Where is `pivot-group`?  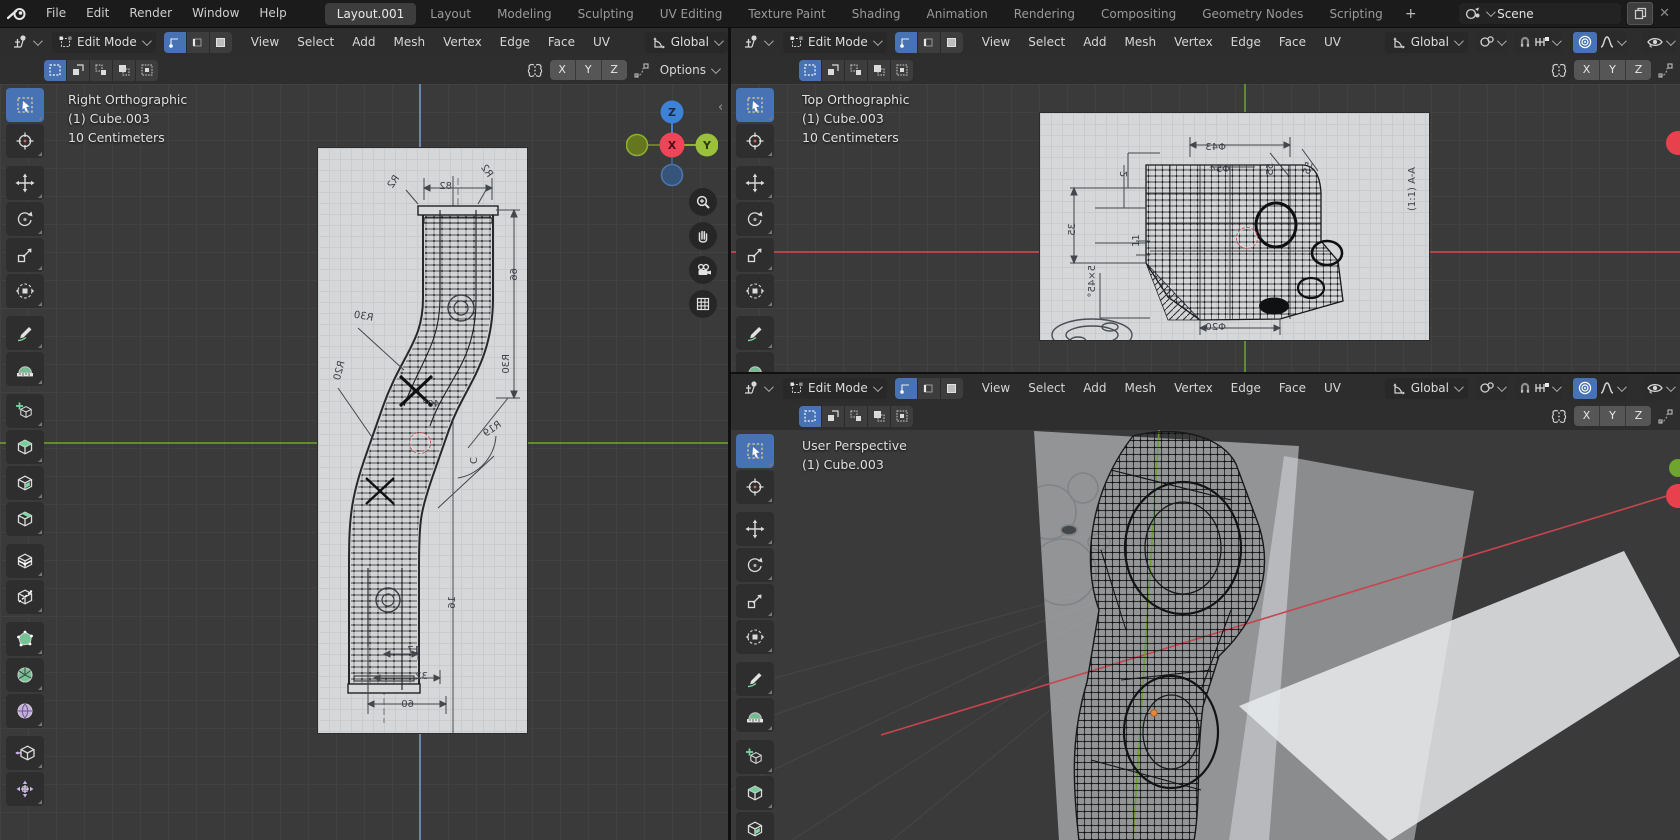
pivot-group is located at coordinates (1491, 42).